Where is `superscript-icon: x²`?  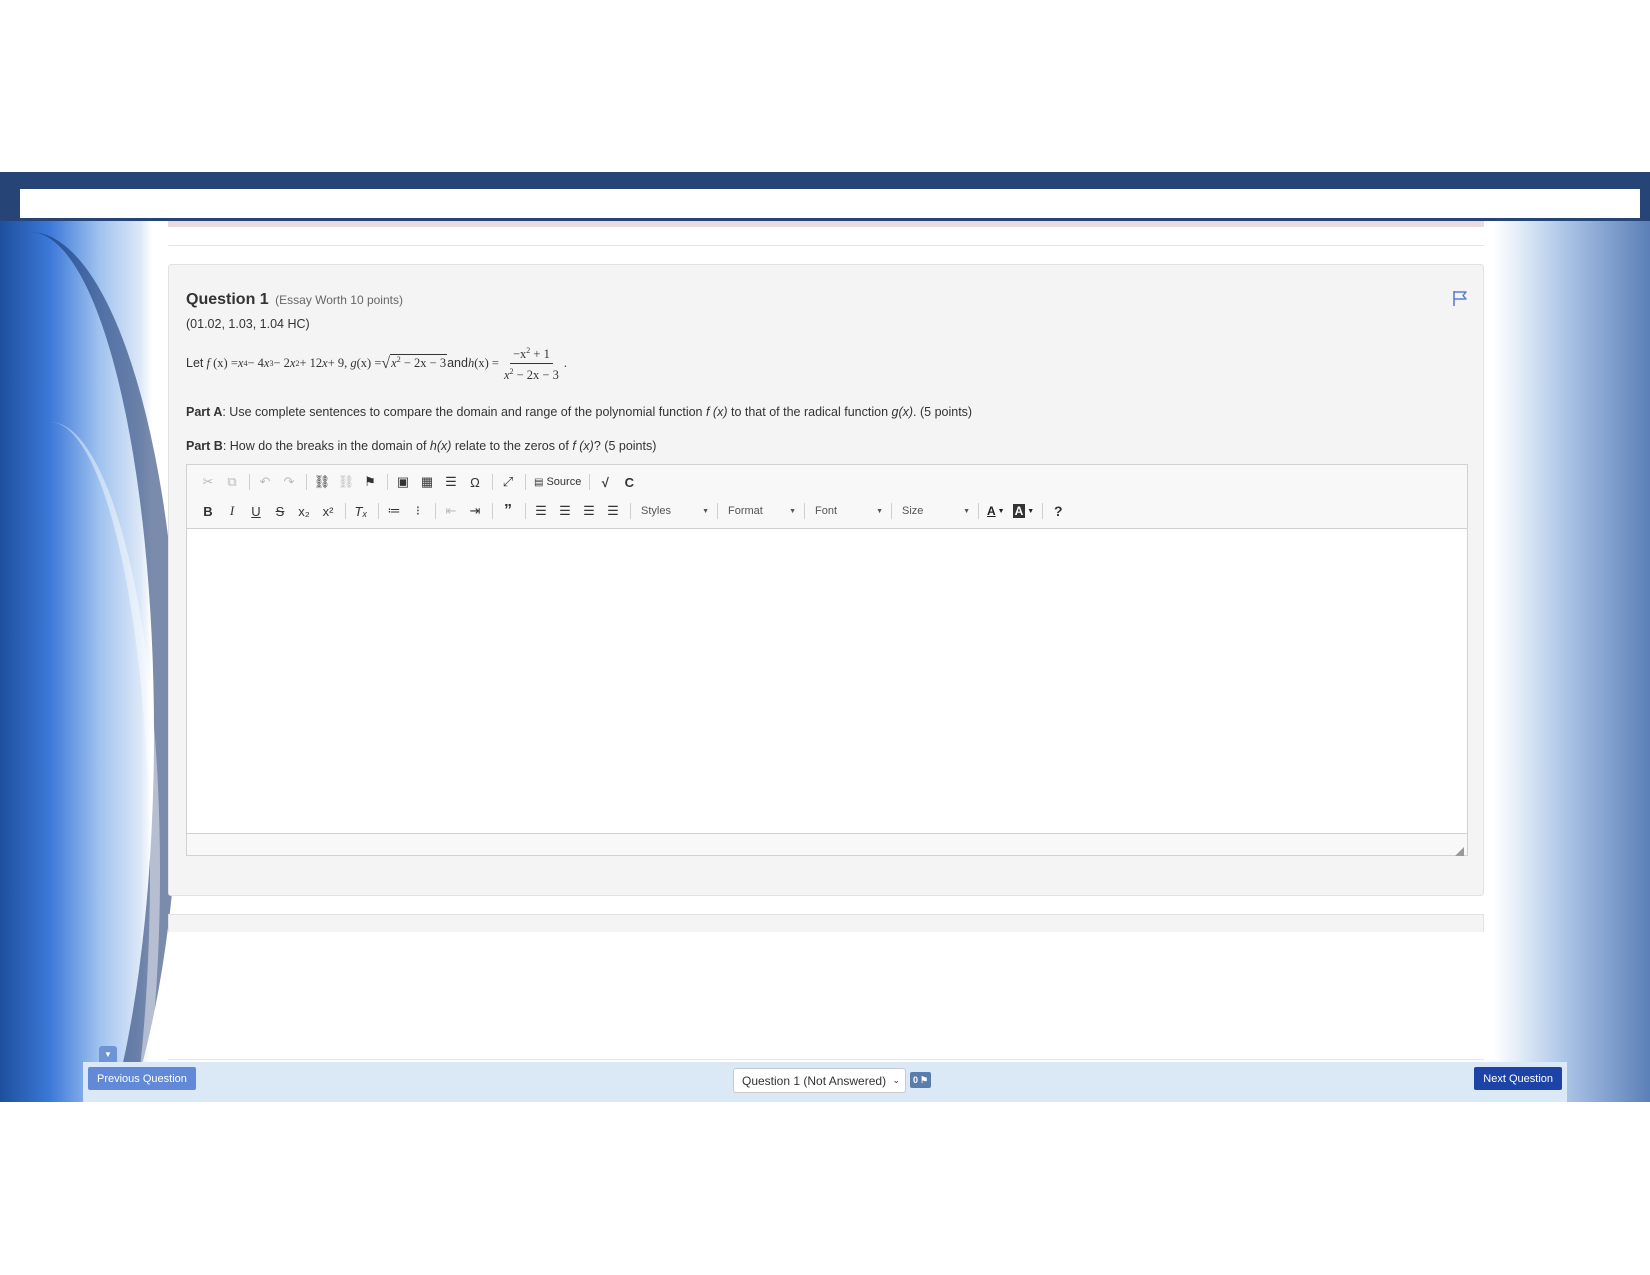
superscript-icon: x² is located at coordinates (328, 511).